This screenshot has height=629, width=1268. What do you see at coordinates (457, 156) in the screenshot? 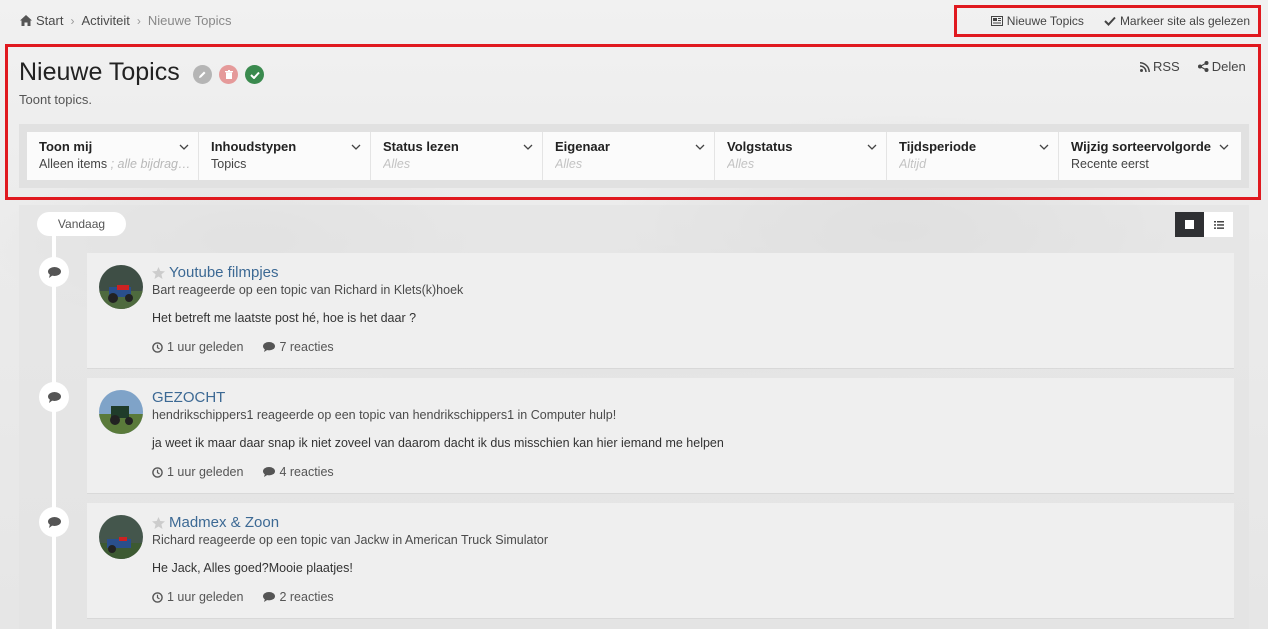
I see `filter-read-status: Status lezen Alles` at bounding box center [457, 156].